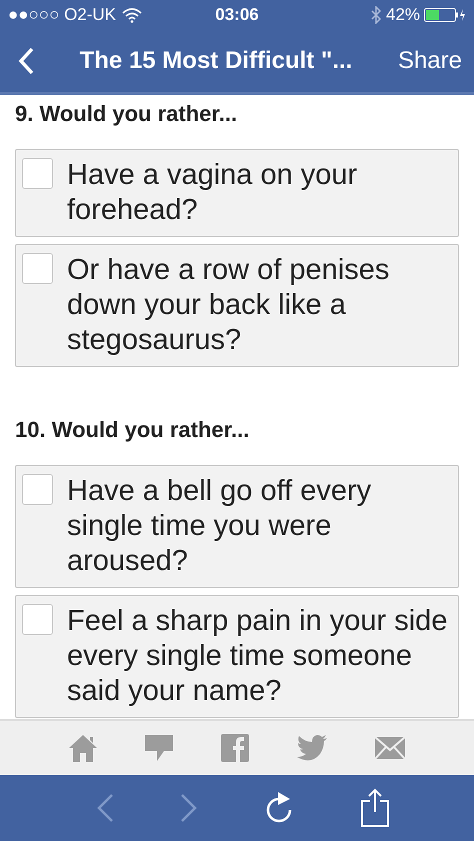  What do you see at coordinates (430, 61) in the screenshot?
I see `share-link: Share` at bounding box center [430, 61].